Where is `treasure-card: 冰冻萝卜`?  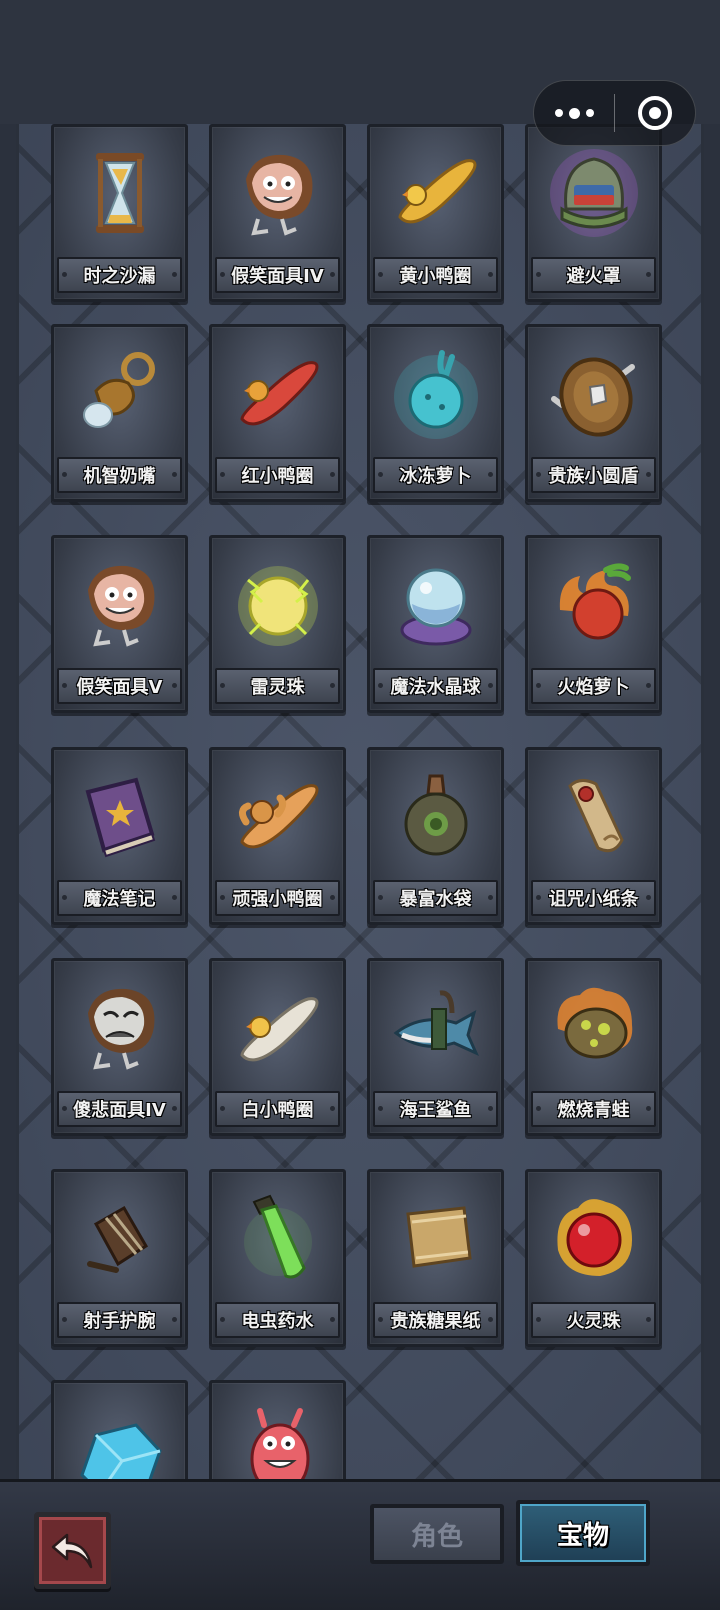 treasure-card: 冰冻萝卜 is located at coordinates (435, 413).